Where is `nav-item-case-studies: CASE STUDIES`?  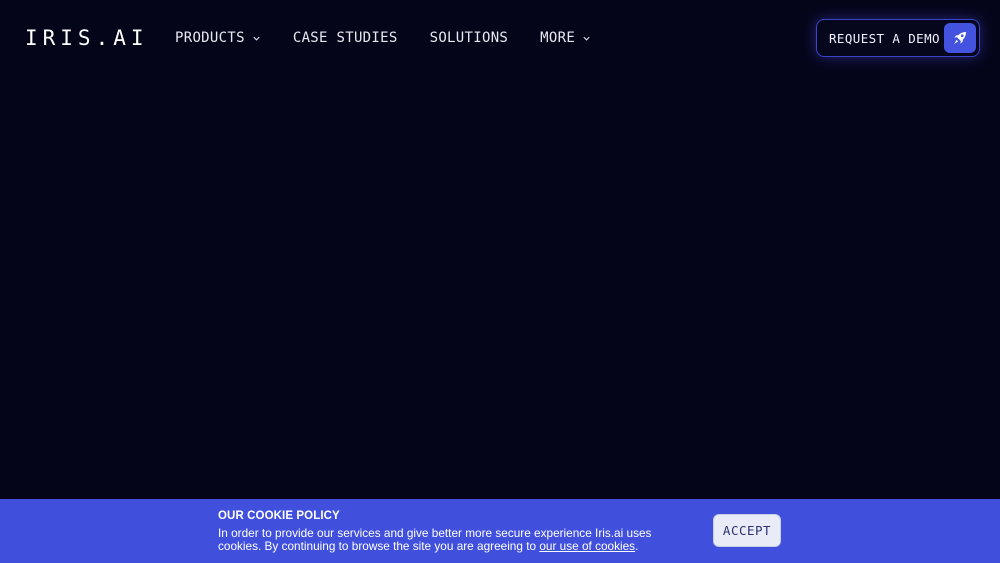 nav-item-case-studies: CASE STUDIES is located at coordinates (345, 38).